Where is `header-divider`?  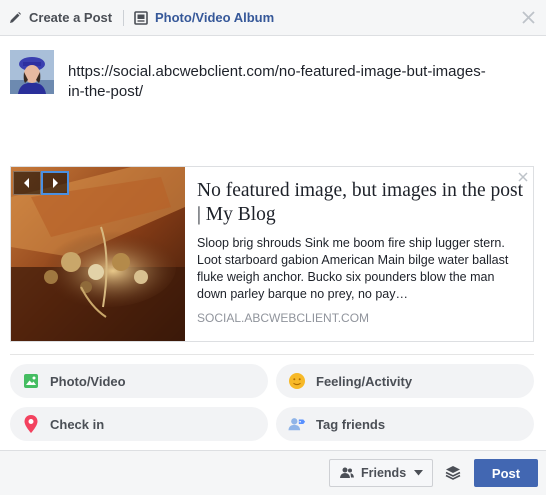
header-divider is located at coordinates (123, 18).